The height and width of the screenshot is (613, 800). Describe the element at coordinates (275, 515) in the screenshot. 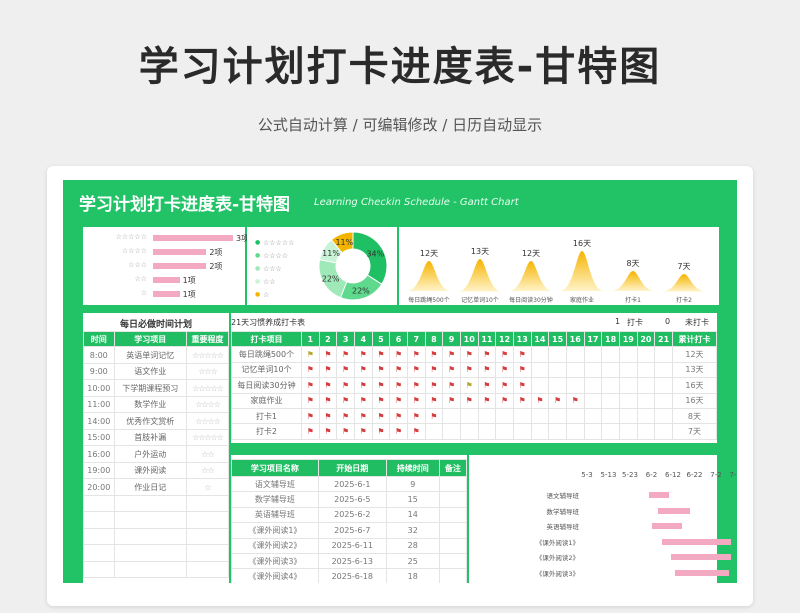

I see `project-name: 英语辅导班` at that location.